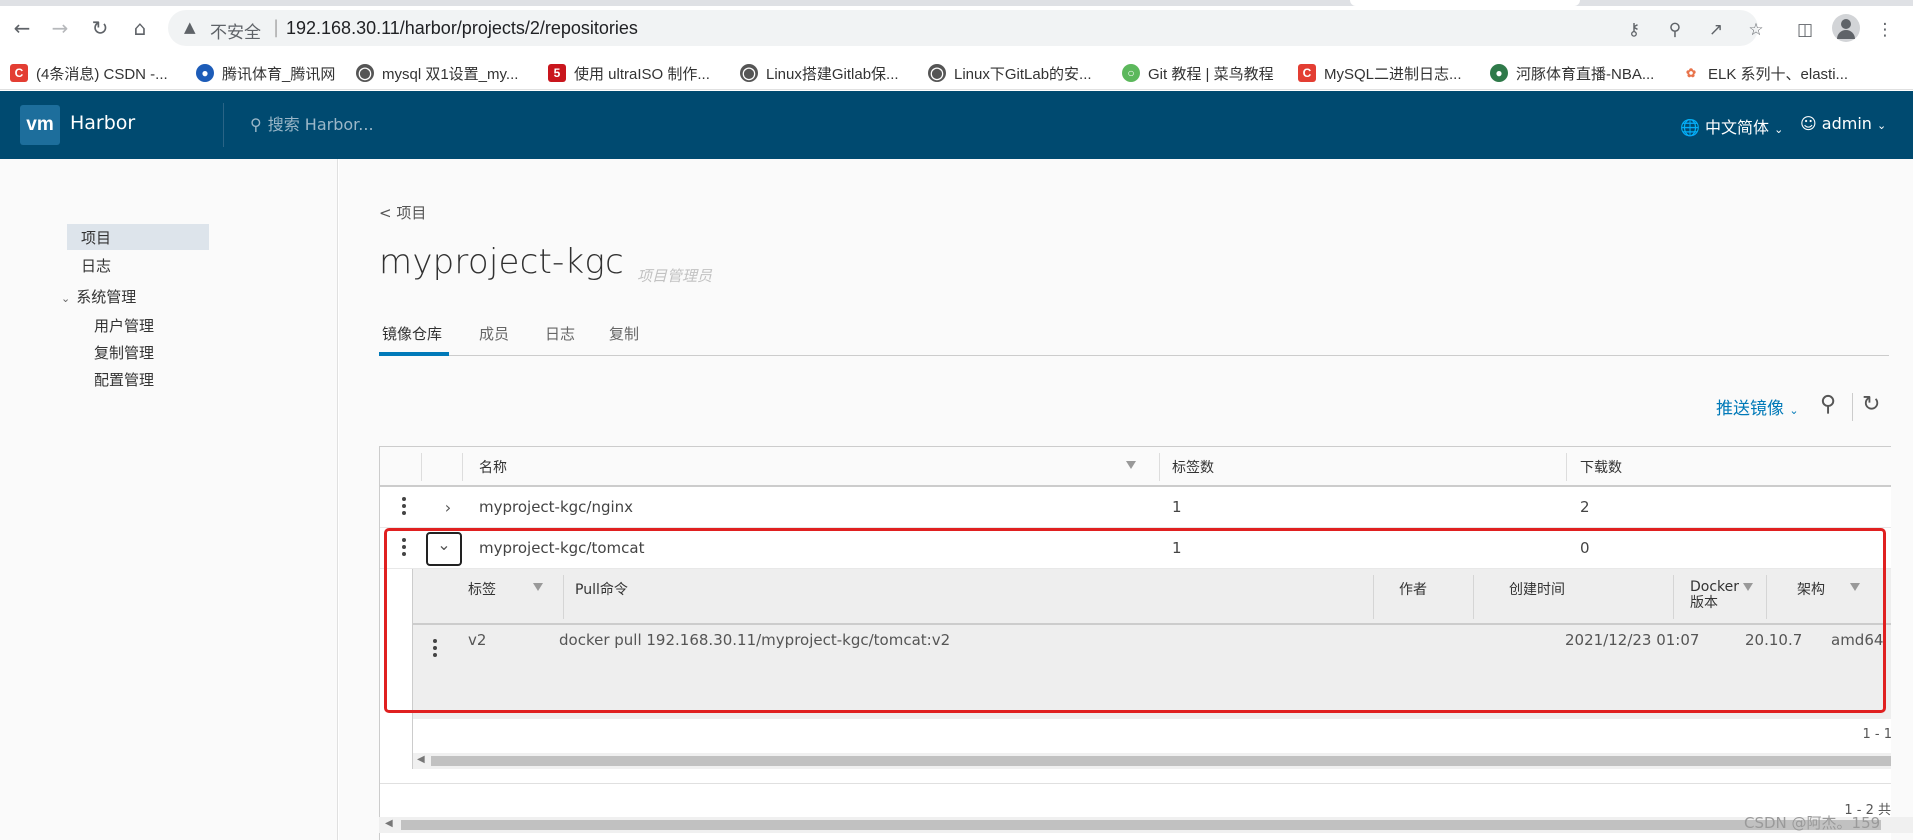 The height and width of the screenshot is (840, 1913). Describe the element at coordinates (1750, 409) in the screenshot. I see `push-image-label: 推送镜像` at that location.